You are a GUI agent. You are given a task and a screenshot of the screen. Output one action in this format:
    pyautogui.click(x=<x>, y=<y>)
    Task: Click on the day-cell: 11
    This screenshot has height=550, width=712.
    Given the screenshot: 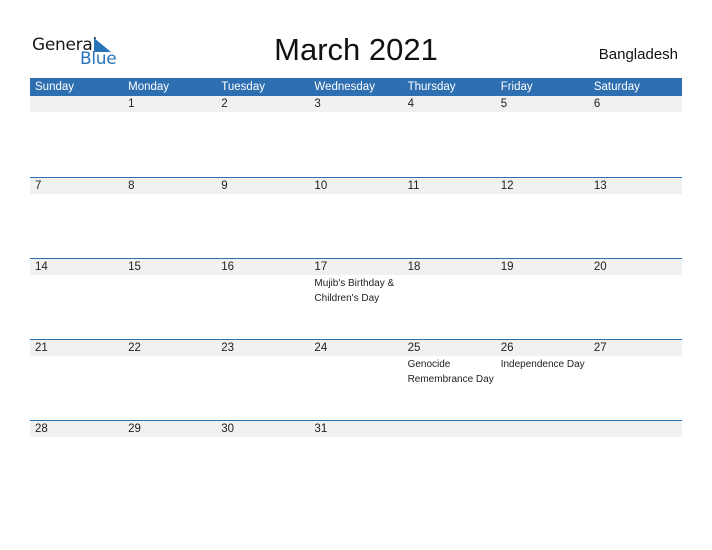 What is the action you would take?
    pyautogui.click(x=449, y=218)
    